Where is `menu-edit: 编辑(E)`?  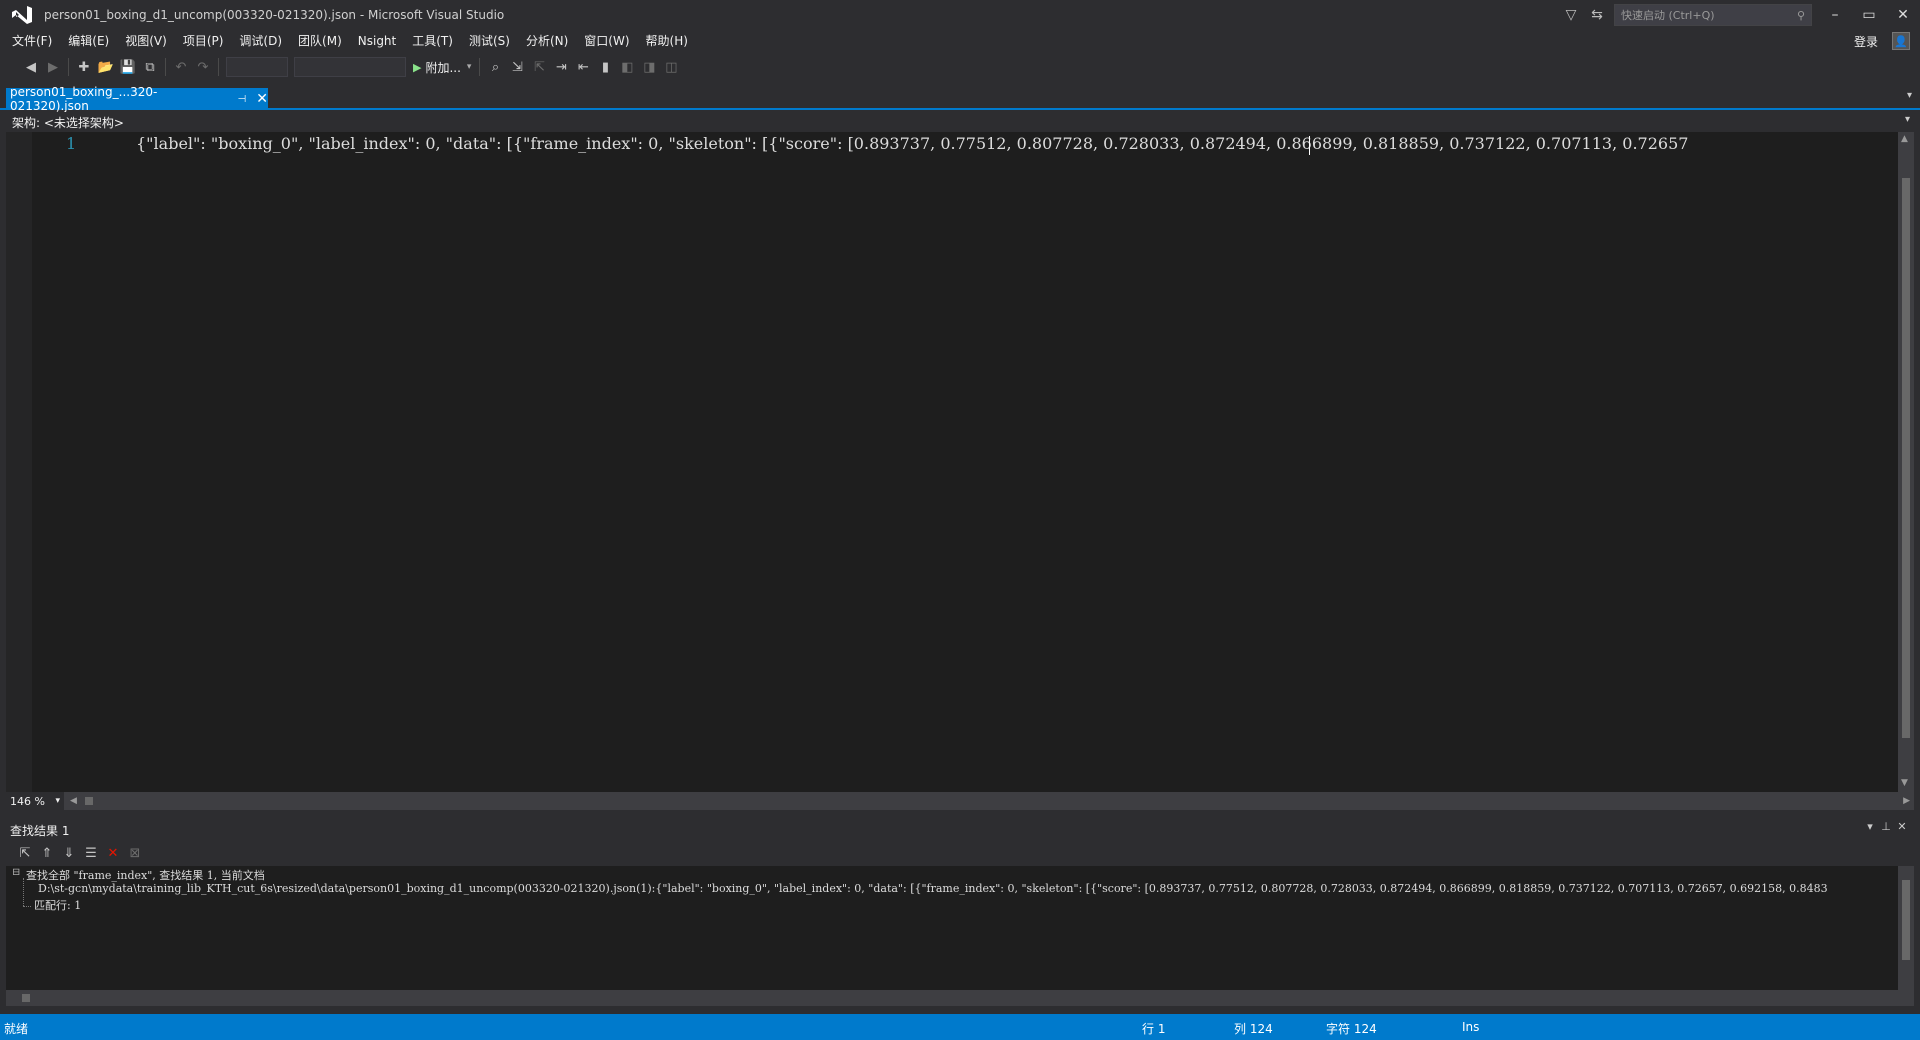
menu-edit: 编辑(E) is located at coordinates (88, 41).